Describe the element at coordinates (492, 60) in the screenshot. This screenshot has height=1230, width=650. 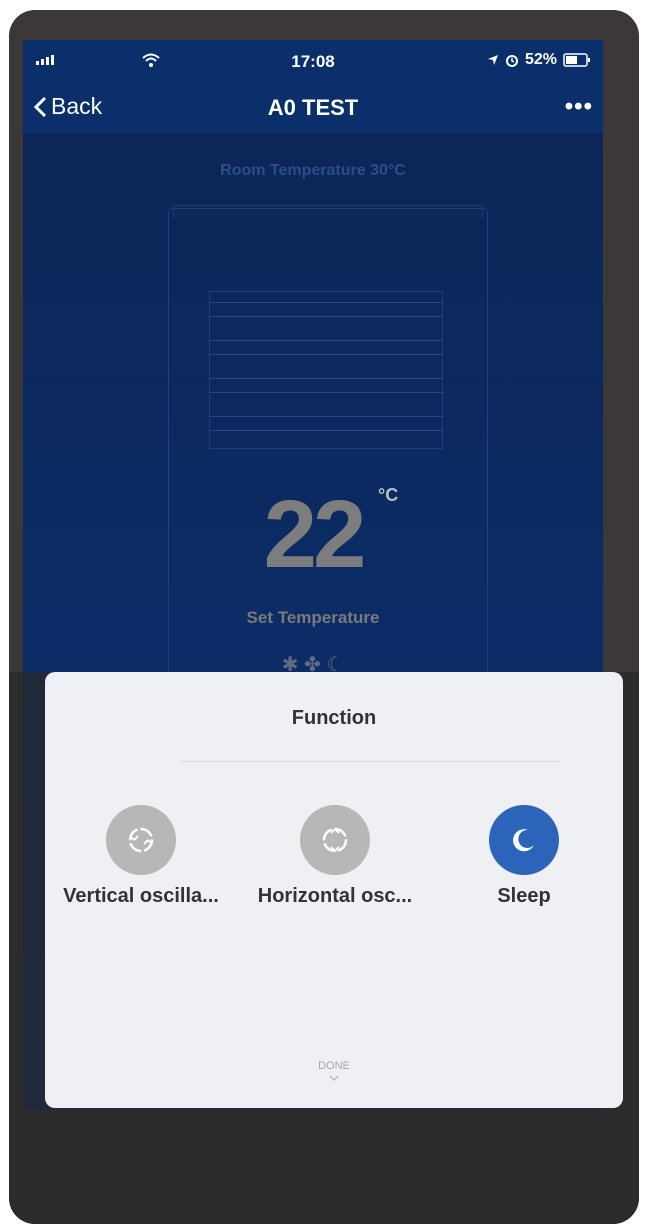
I see `location-icon` at that location.